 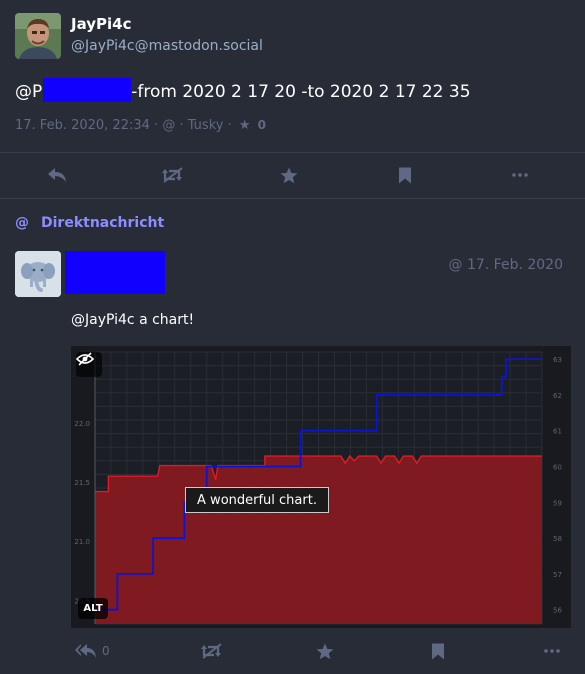 What do you see at coordinates (169, 125) in the screenshot?
I see `visibility-icon: @` at bounding box center [169, 125].